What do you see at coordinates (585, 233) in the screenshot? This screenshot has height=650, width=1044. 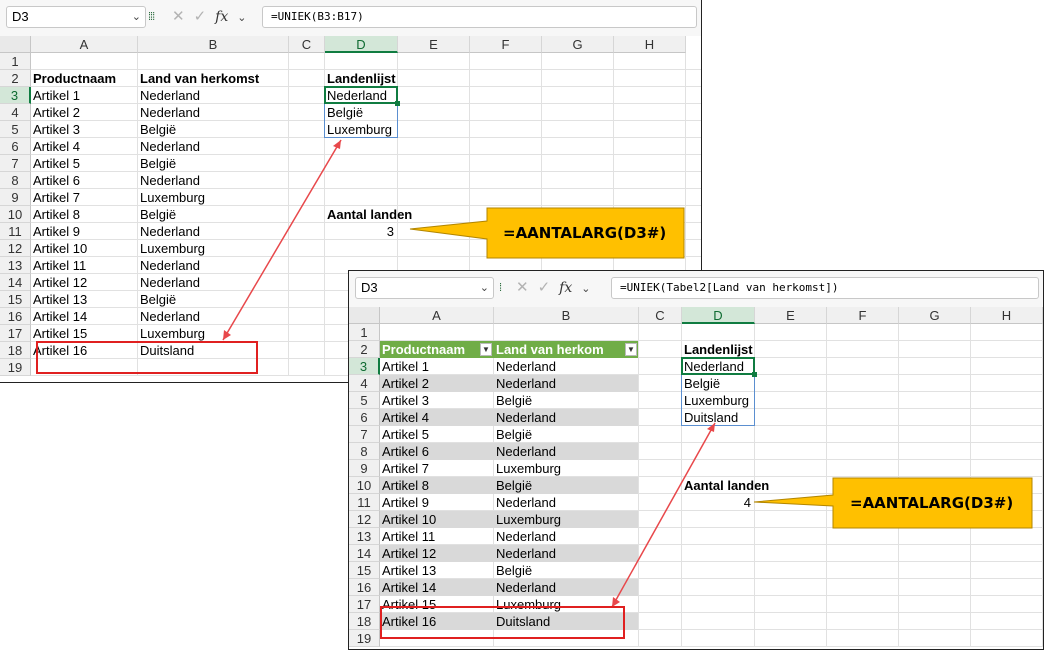 I see `callout-formula-1: =AANTALARG(D3#)` at bounding box center [585, 233].